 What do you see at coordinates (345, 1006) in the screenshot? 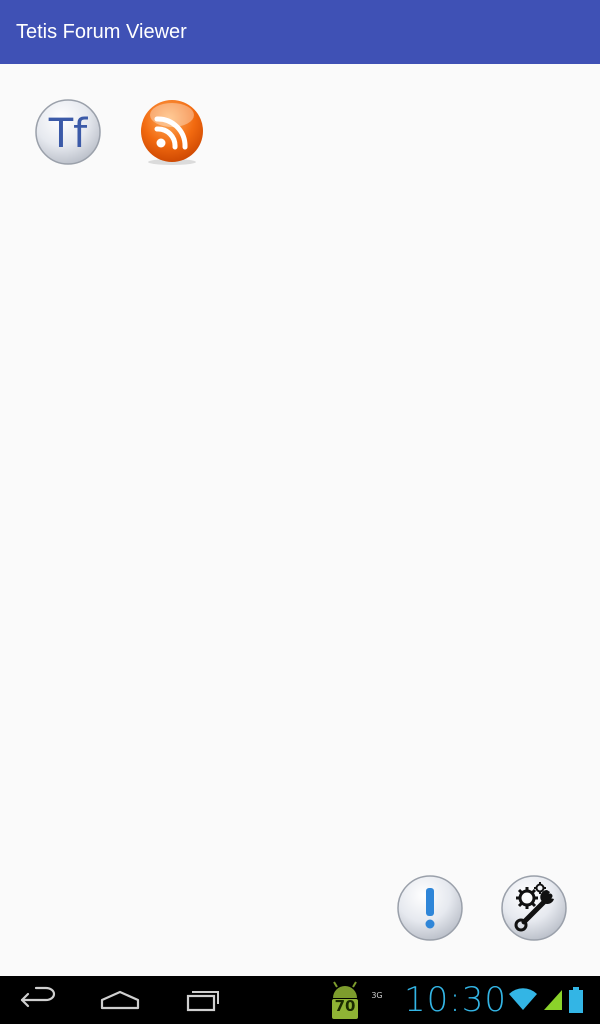
I see `notification-count: 70` at bounding box center [345, 1006].